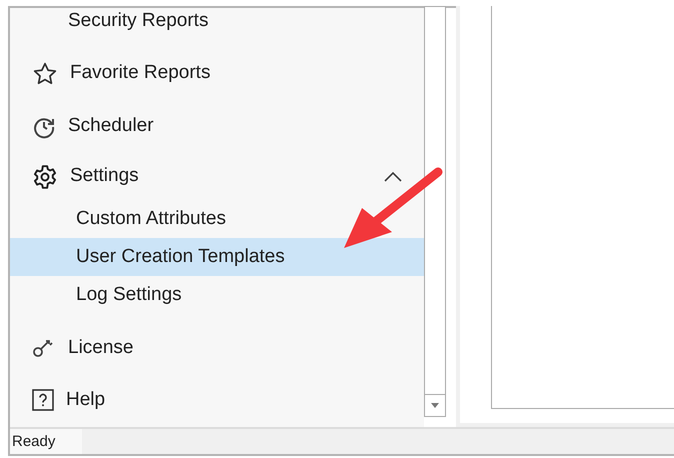  What do you see at coordinates (217, 257) in the screenshot?
I see `sidebar-subitem: User Creation Templates` at bounding box center [217, 257].